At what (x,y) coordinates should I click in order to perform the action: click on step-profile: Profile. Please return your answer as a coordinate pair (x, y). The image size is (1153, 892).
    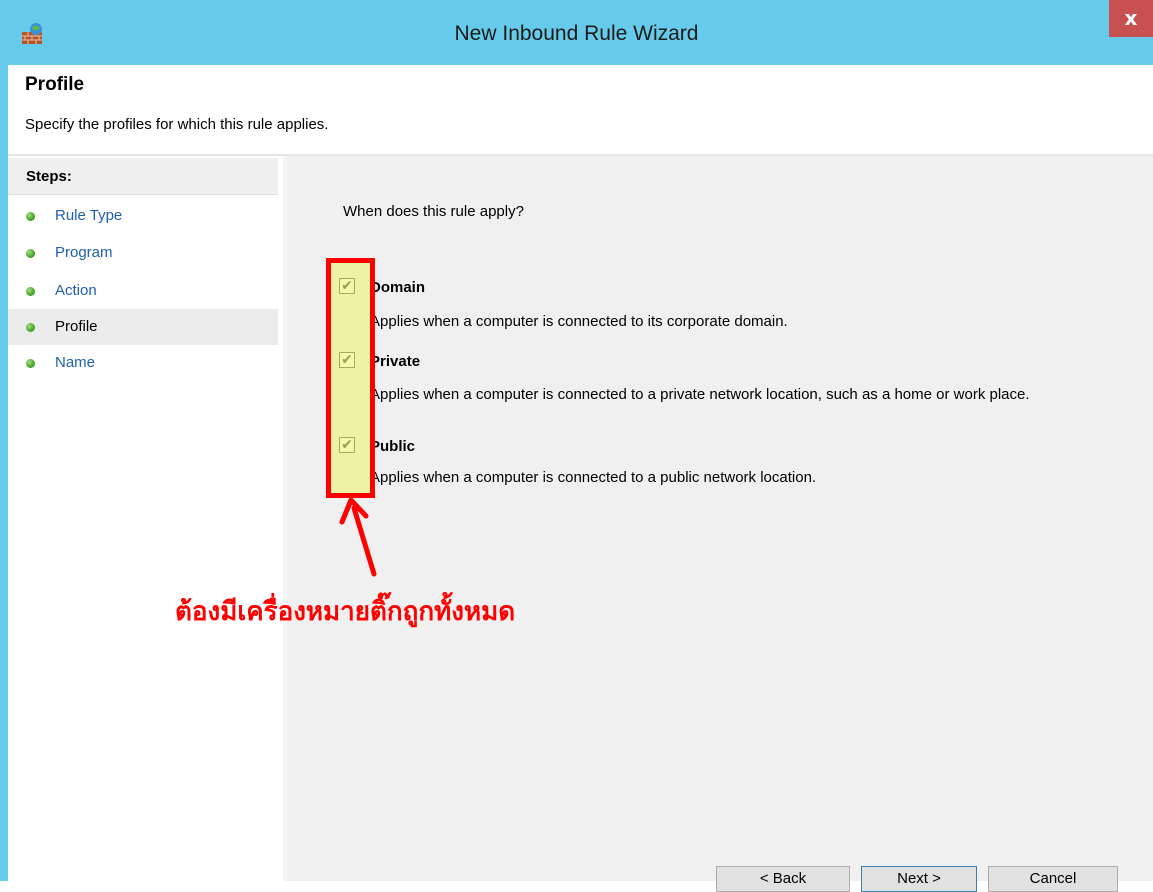
    Looking at the image, I should click on (143, 327).